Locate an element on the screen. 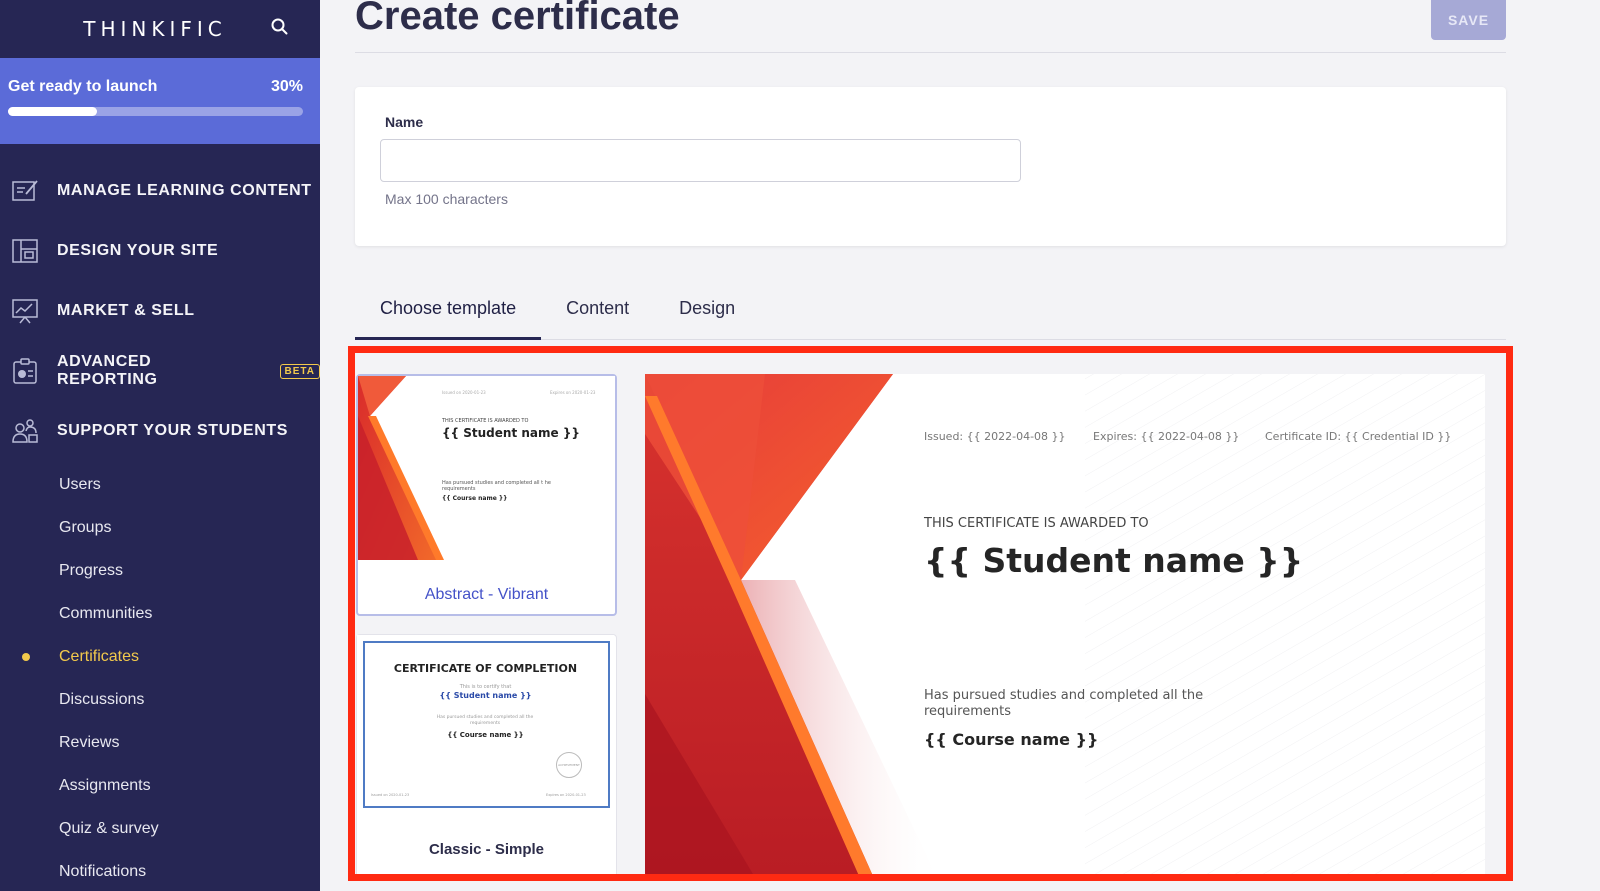 This screenshot has height=891, width=1600. header-divider is located at coordinates (930, 52).